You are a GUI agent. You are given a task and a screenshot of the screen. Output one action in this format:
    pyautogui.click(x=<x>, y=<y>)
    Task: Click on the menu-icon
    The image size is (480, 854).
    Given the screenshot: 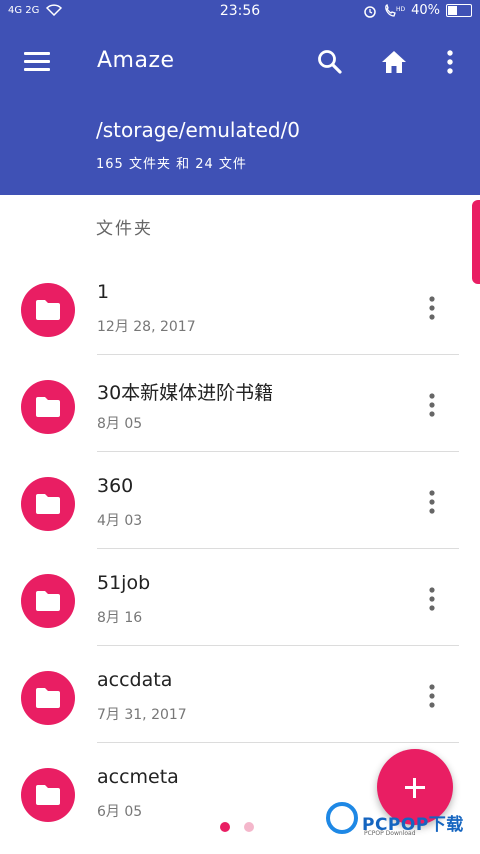 What is the action you would take?
    pyautogui.click(x=37, y=62)
    